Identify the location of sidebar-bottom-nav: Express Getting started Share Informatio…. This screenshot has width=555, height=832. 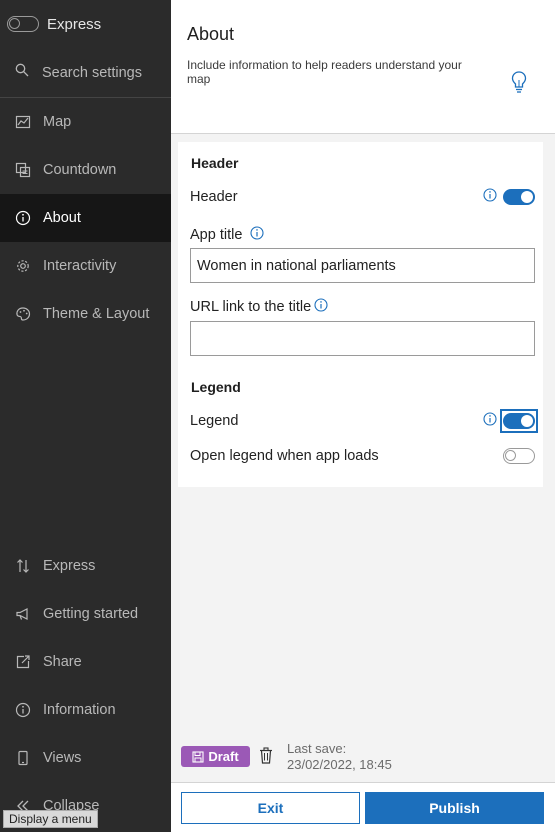
(85, 686).